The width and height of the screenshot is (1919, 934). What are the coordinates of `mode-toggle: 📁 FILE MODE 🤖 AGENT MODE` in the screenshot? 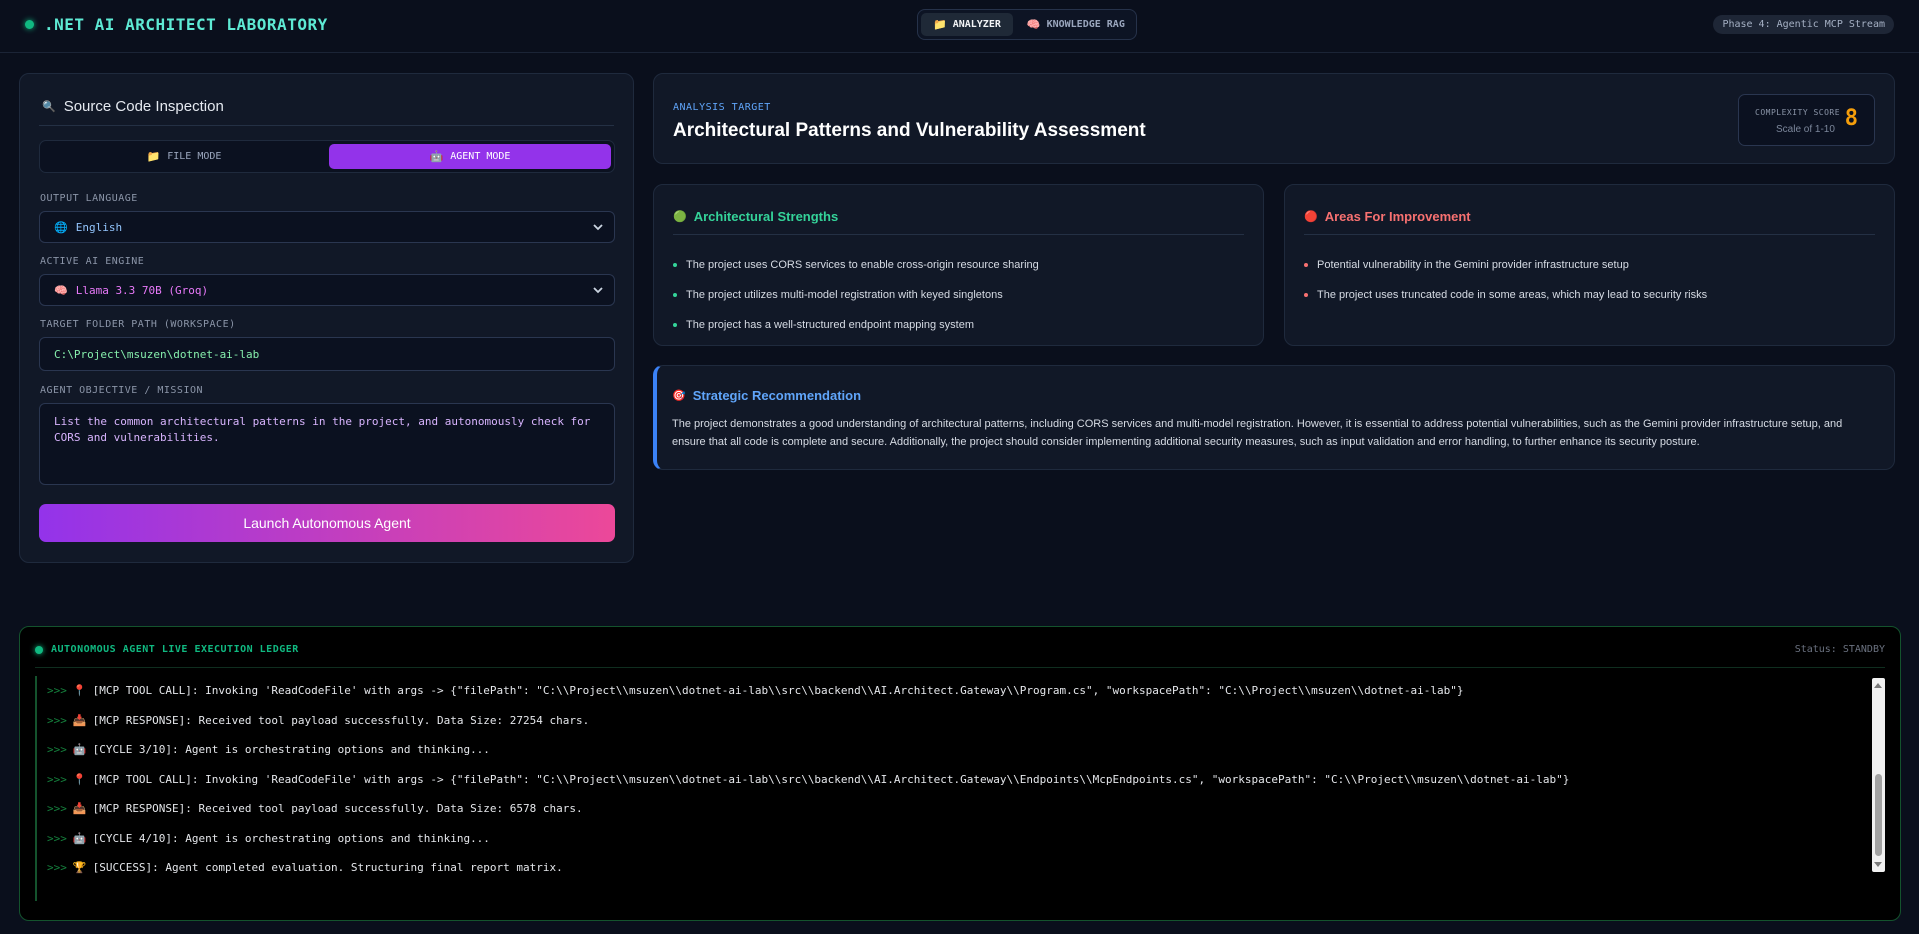 It's located at (327, 156).